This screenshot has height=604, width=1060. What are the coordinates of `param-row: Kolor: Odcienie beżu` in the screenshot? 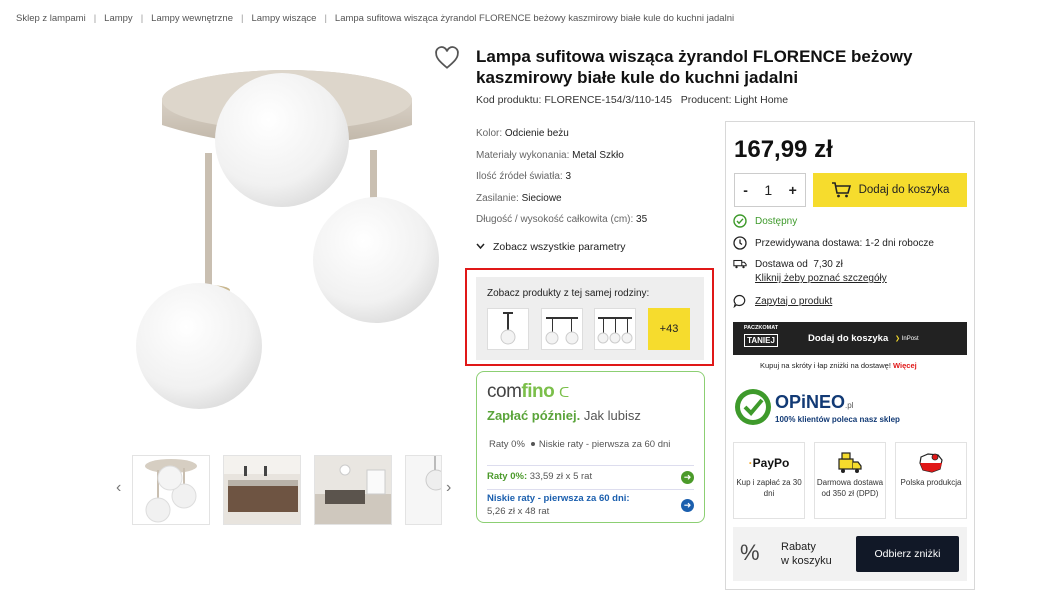 It's located at (596, 139).